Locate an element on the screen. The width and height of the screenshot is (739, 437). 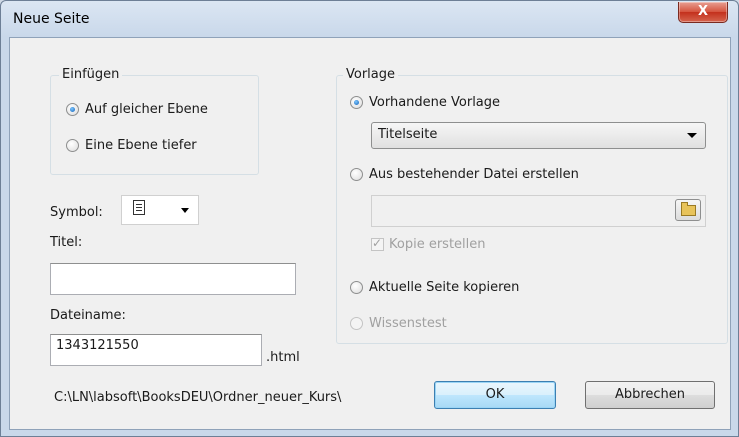
dateiname-input: 1343121550 is located at coordinates (156, 350).